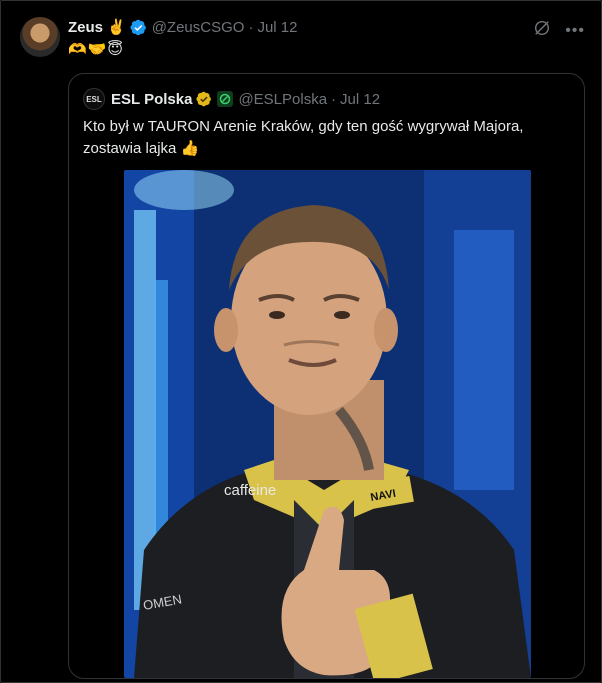 The width and height of the screenshot is (602, 683). What do you see at coordinates (96, 49) in the screenshot?
I see `tweet-text: 🫶🤝😇` at bounding box center [96, 49].